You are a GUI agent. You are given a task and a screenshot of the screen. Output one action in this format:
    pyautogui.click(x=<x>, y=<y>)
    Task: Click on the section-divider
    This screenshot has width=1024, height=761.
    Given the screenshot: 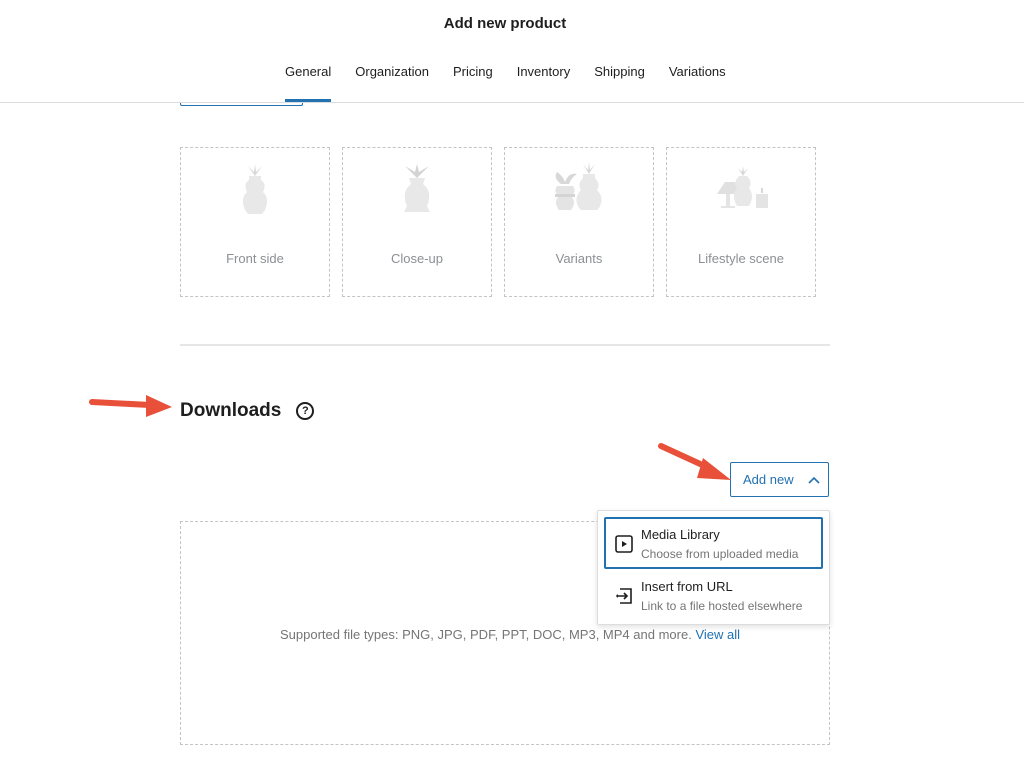 What is the action you would take?
    pyautogui.click(x=505, y=345)
    